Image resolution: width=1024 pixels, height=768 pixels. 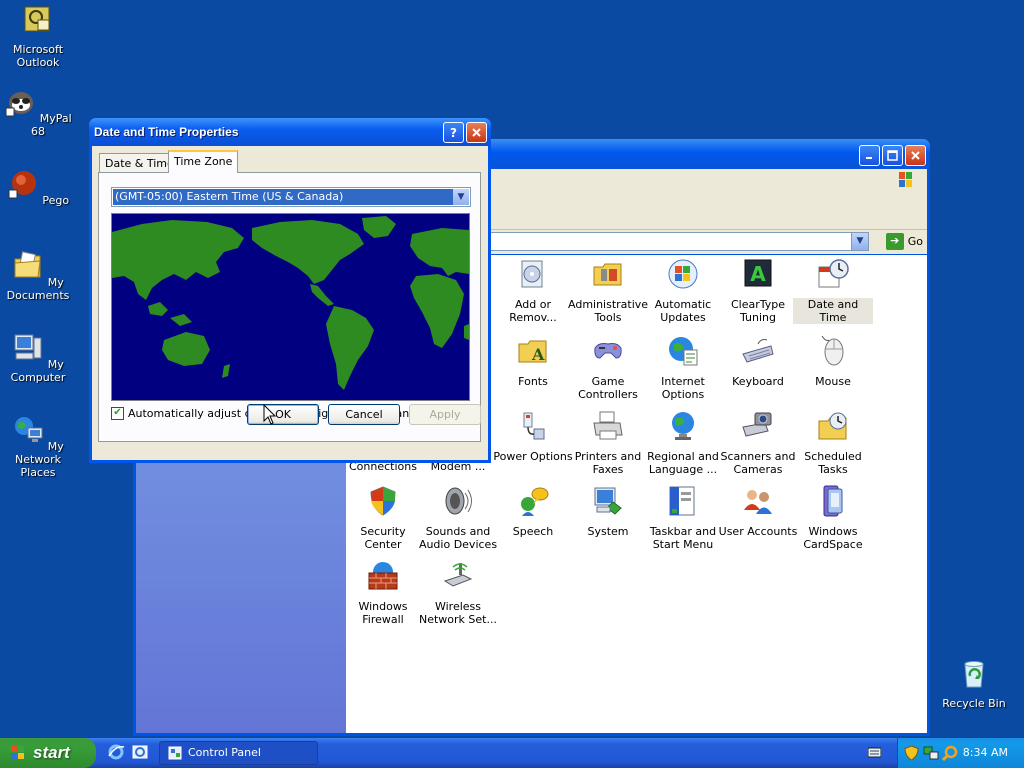 What do you see at coordinates (116, 752) in the screenshot?
I see `internet-explorer-icon` at bounding box center [116, 752].